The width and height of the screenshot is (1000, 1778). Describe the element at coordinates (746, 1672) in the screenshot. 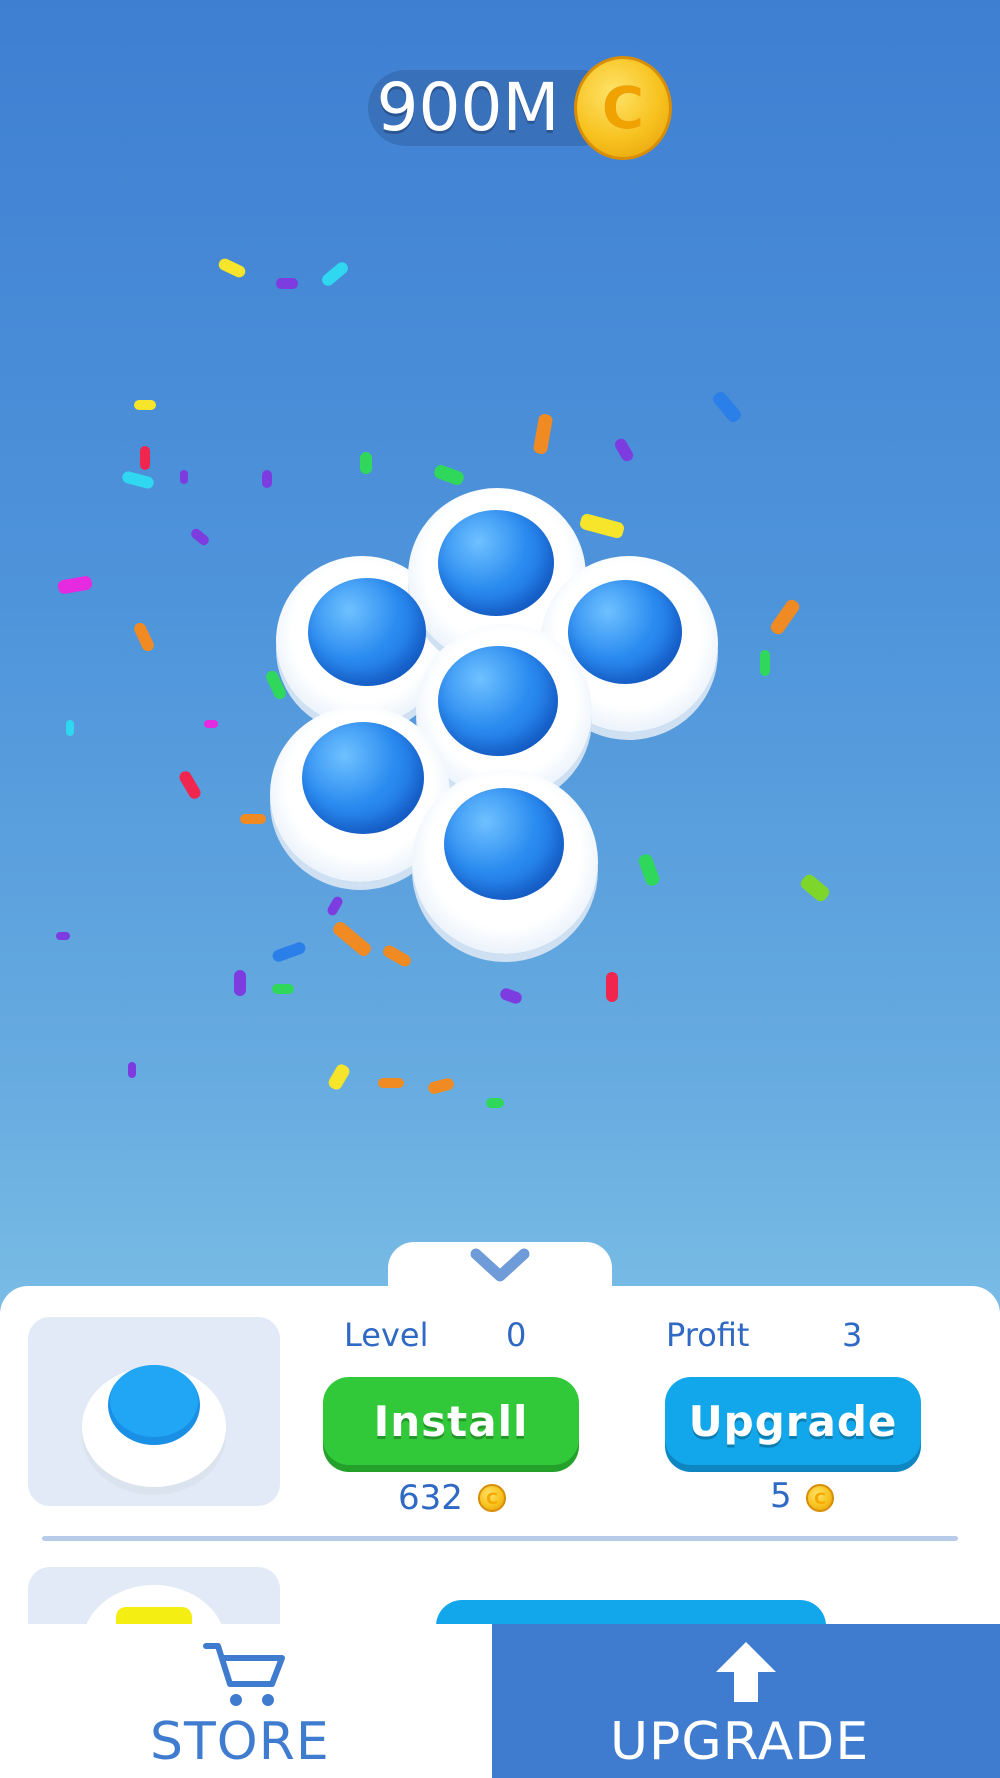

I see `arrow-up-icon` at that location.